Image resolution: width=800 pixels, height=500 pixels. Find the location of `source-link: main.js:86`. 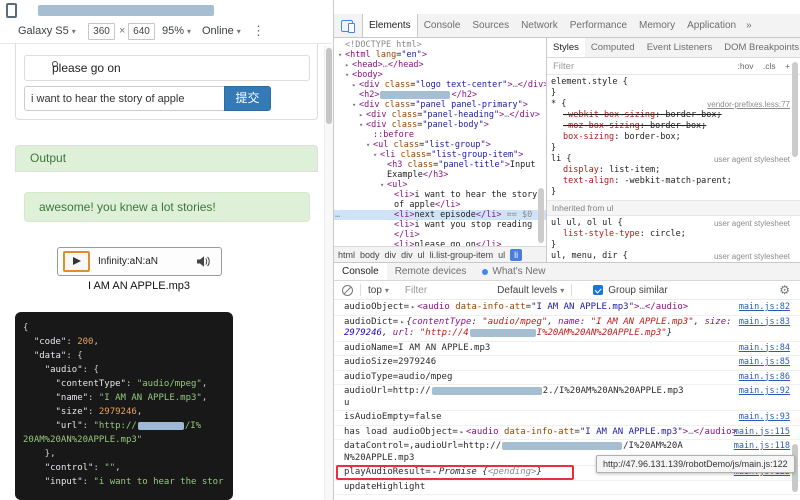

source-link: main.js:86 is located at coordinates (764, 377).